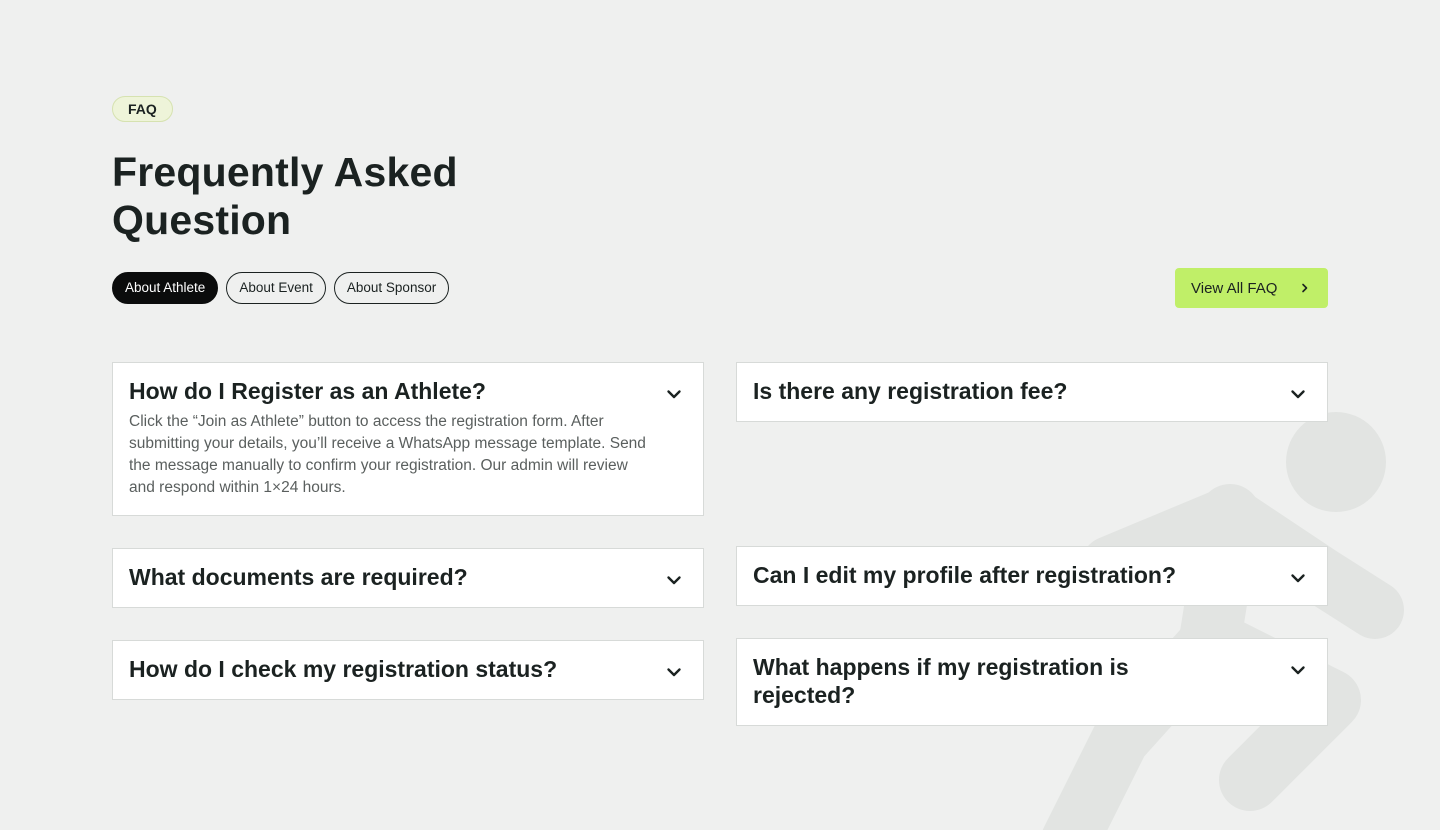 The image size is (1440, 830). What do you see at coordinates (165, 288) in the screenshot?
I see `tab-about-athlete: About Athlete` at bounding box center [165, 288].